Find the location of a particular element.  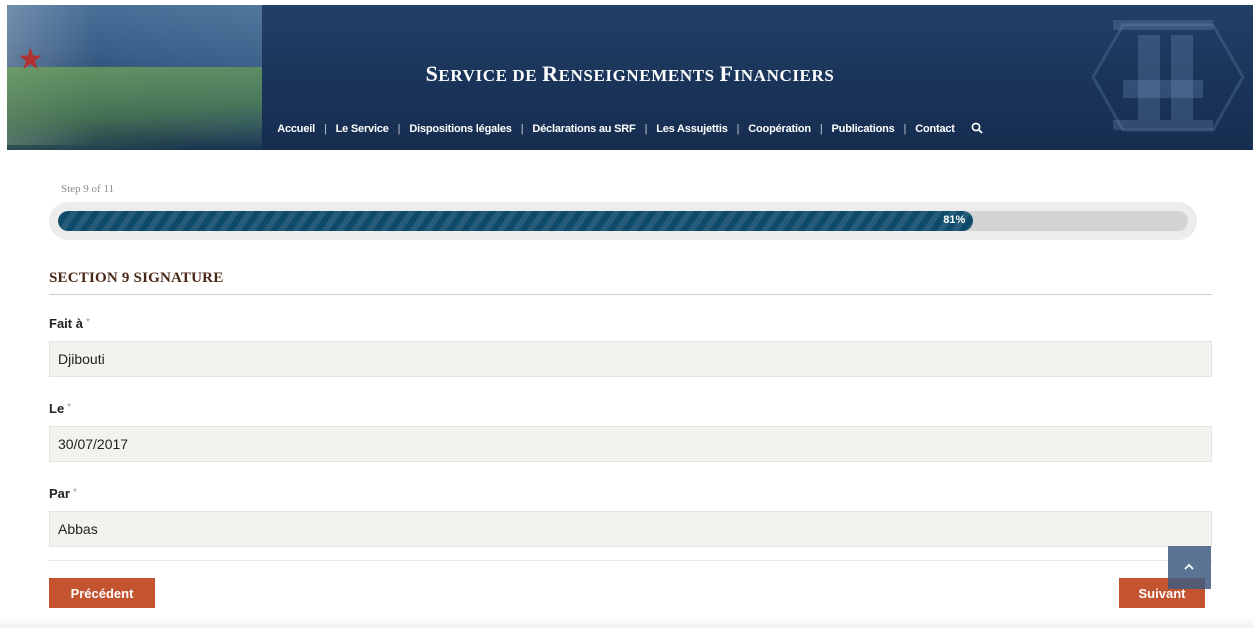

section-title: SECTION 9 SIGNATURE is located at coordinates (136, 278).